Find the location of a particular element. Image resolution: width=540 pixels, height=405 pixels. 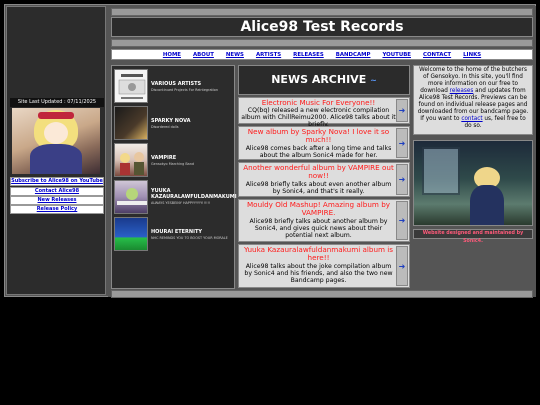

contact-link: contact is located at coordinates (471, 119).